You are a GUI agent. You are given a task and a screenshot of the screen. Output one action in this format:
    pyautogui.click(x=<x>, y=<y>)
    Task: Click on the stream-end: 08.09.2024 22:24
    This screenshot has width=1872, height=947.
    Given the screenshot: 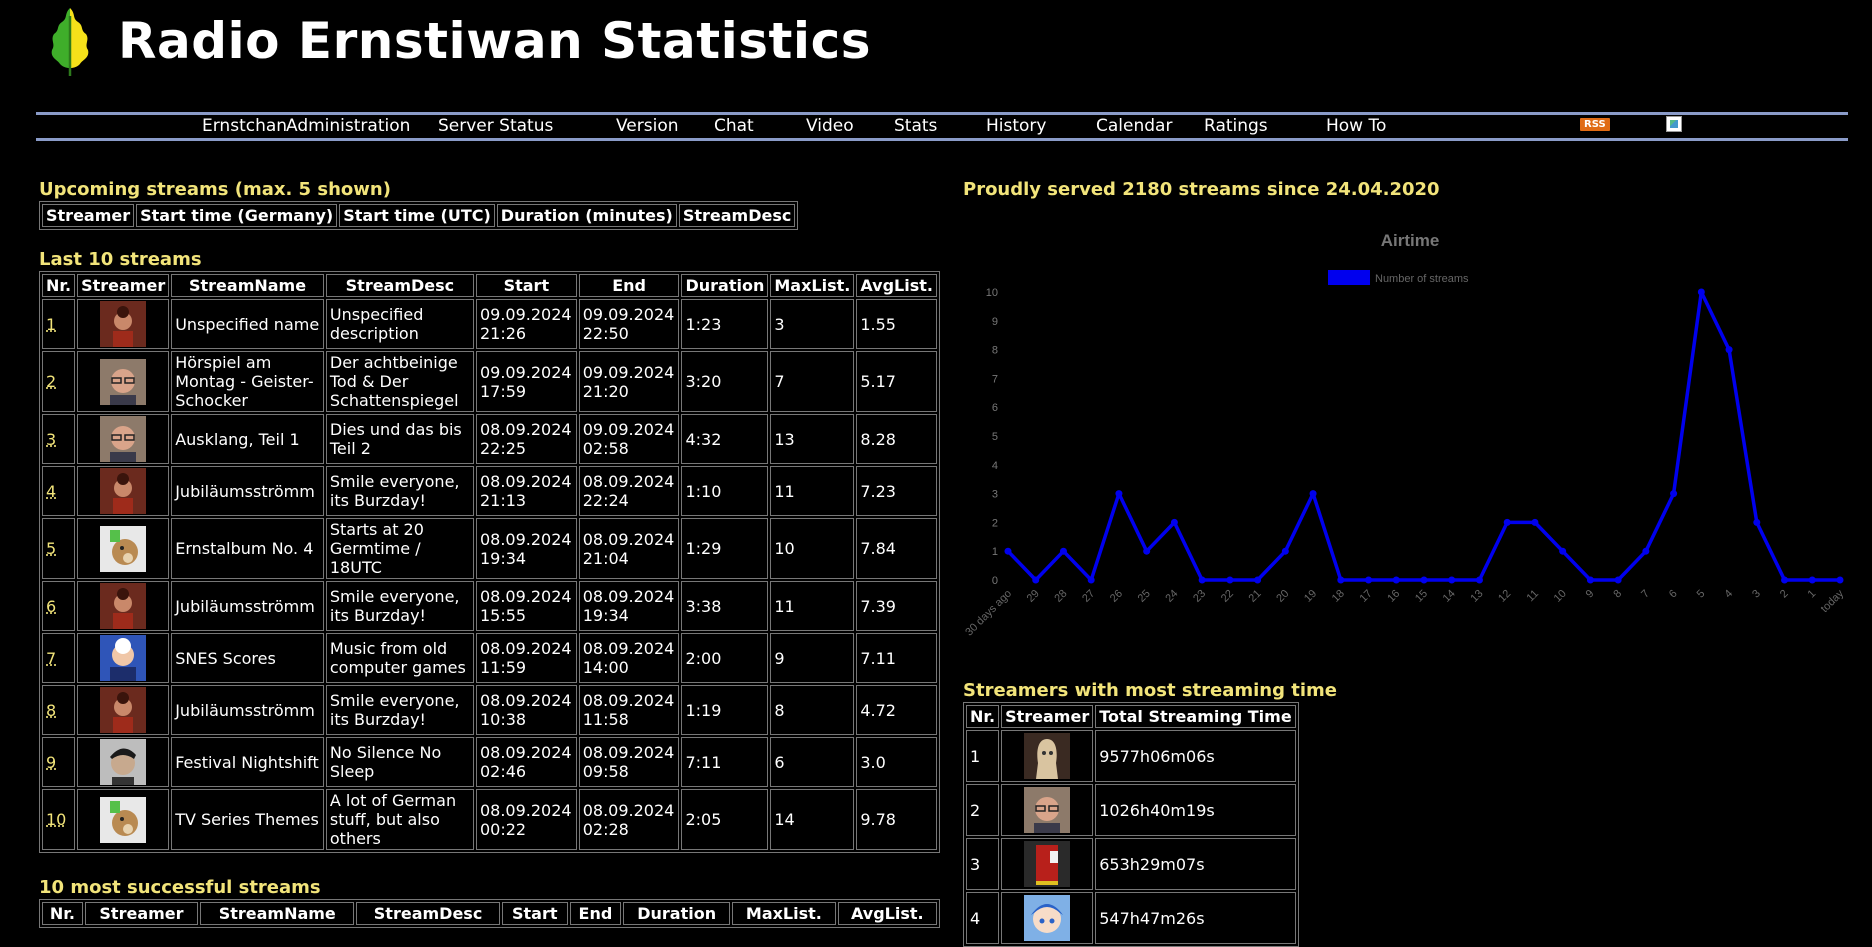 What is the action you would take?
    pyautogui.click(x=629, y=491)
    